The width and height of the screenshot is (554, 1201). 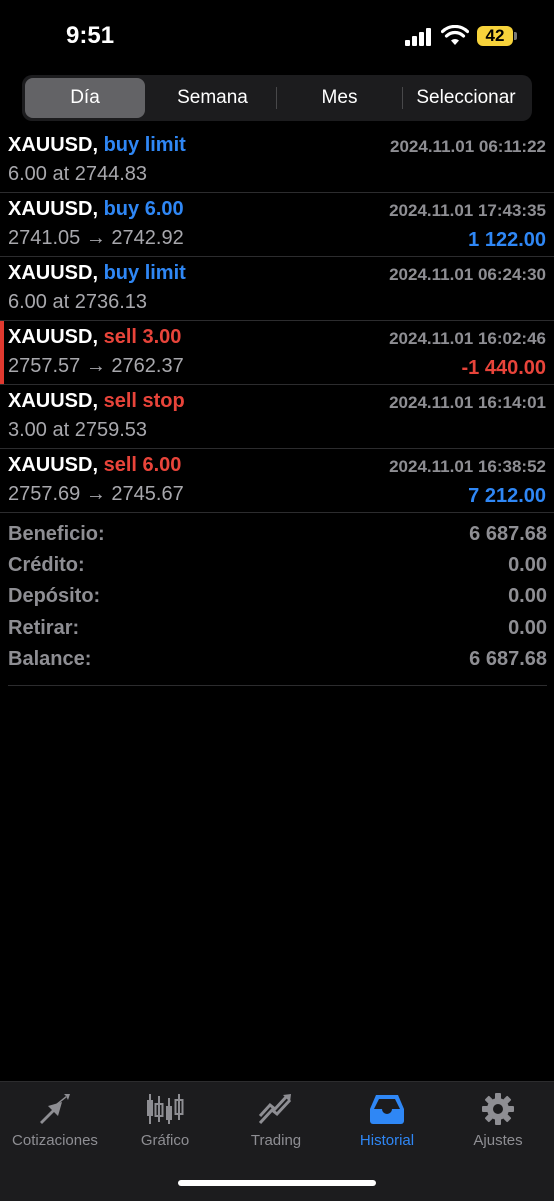 I want to click on order-profit: 7 212.00, so click(x=507, y=496).